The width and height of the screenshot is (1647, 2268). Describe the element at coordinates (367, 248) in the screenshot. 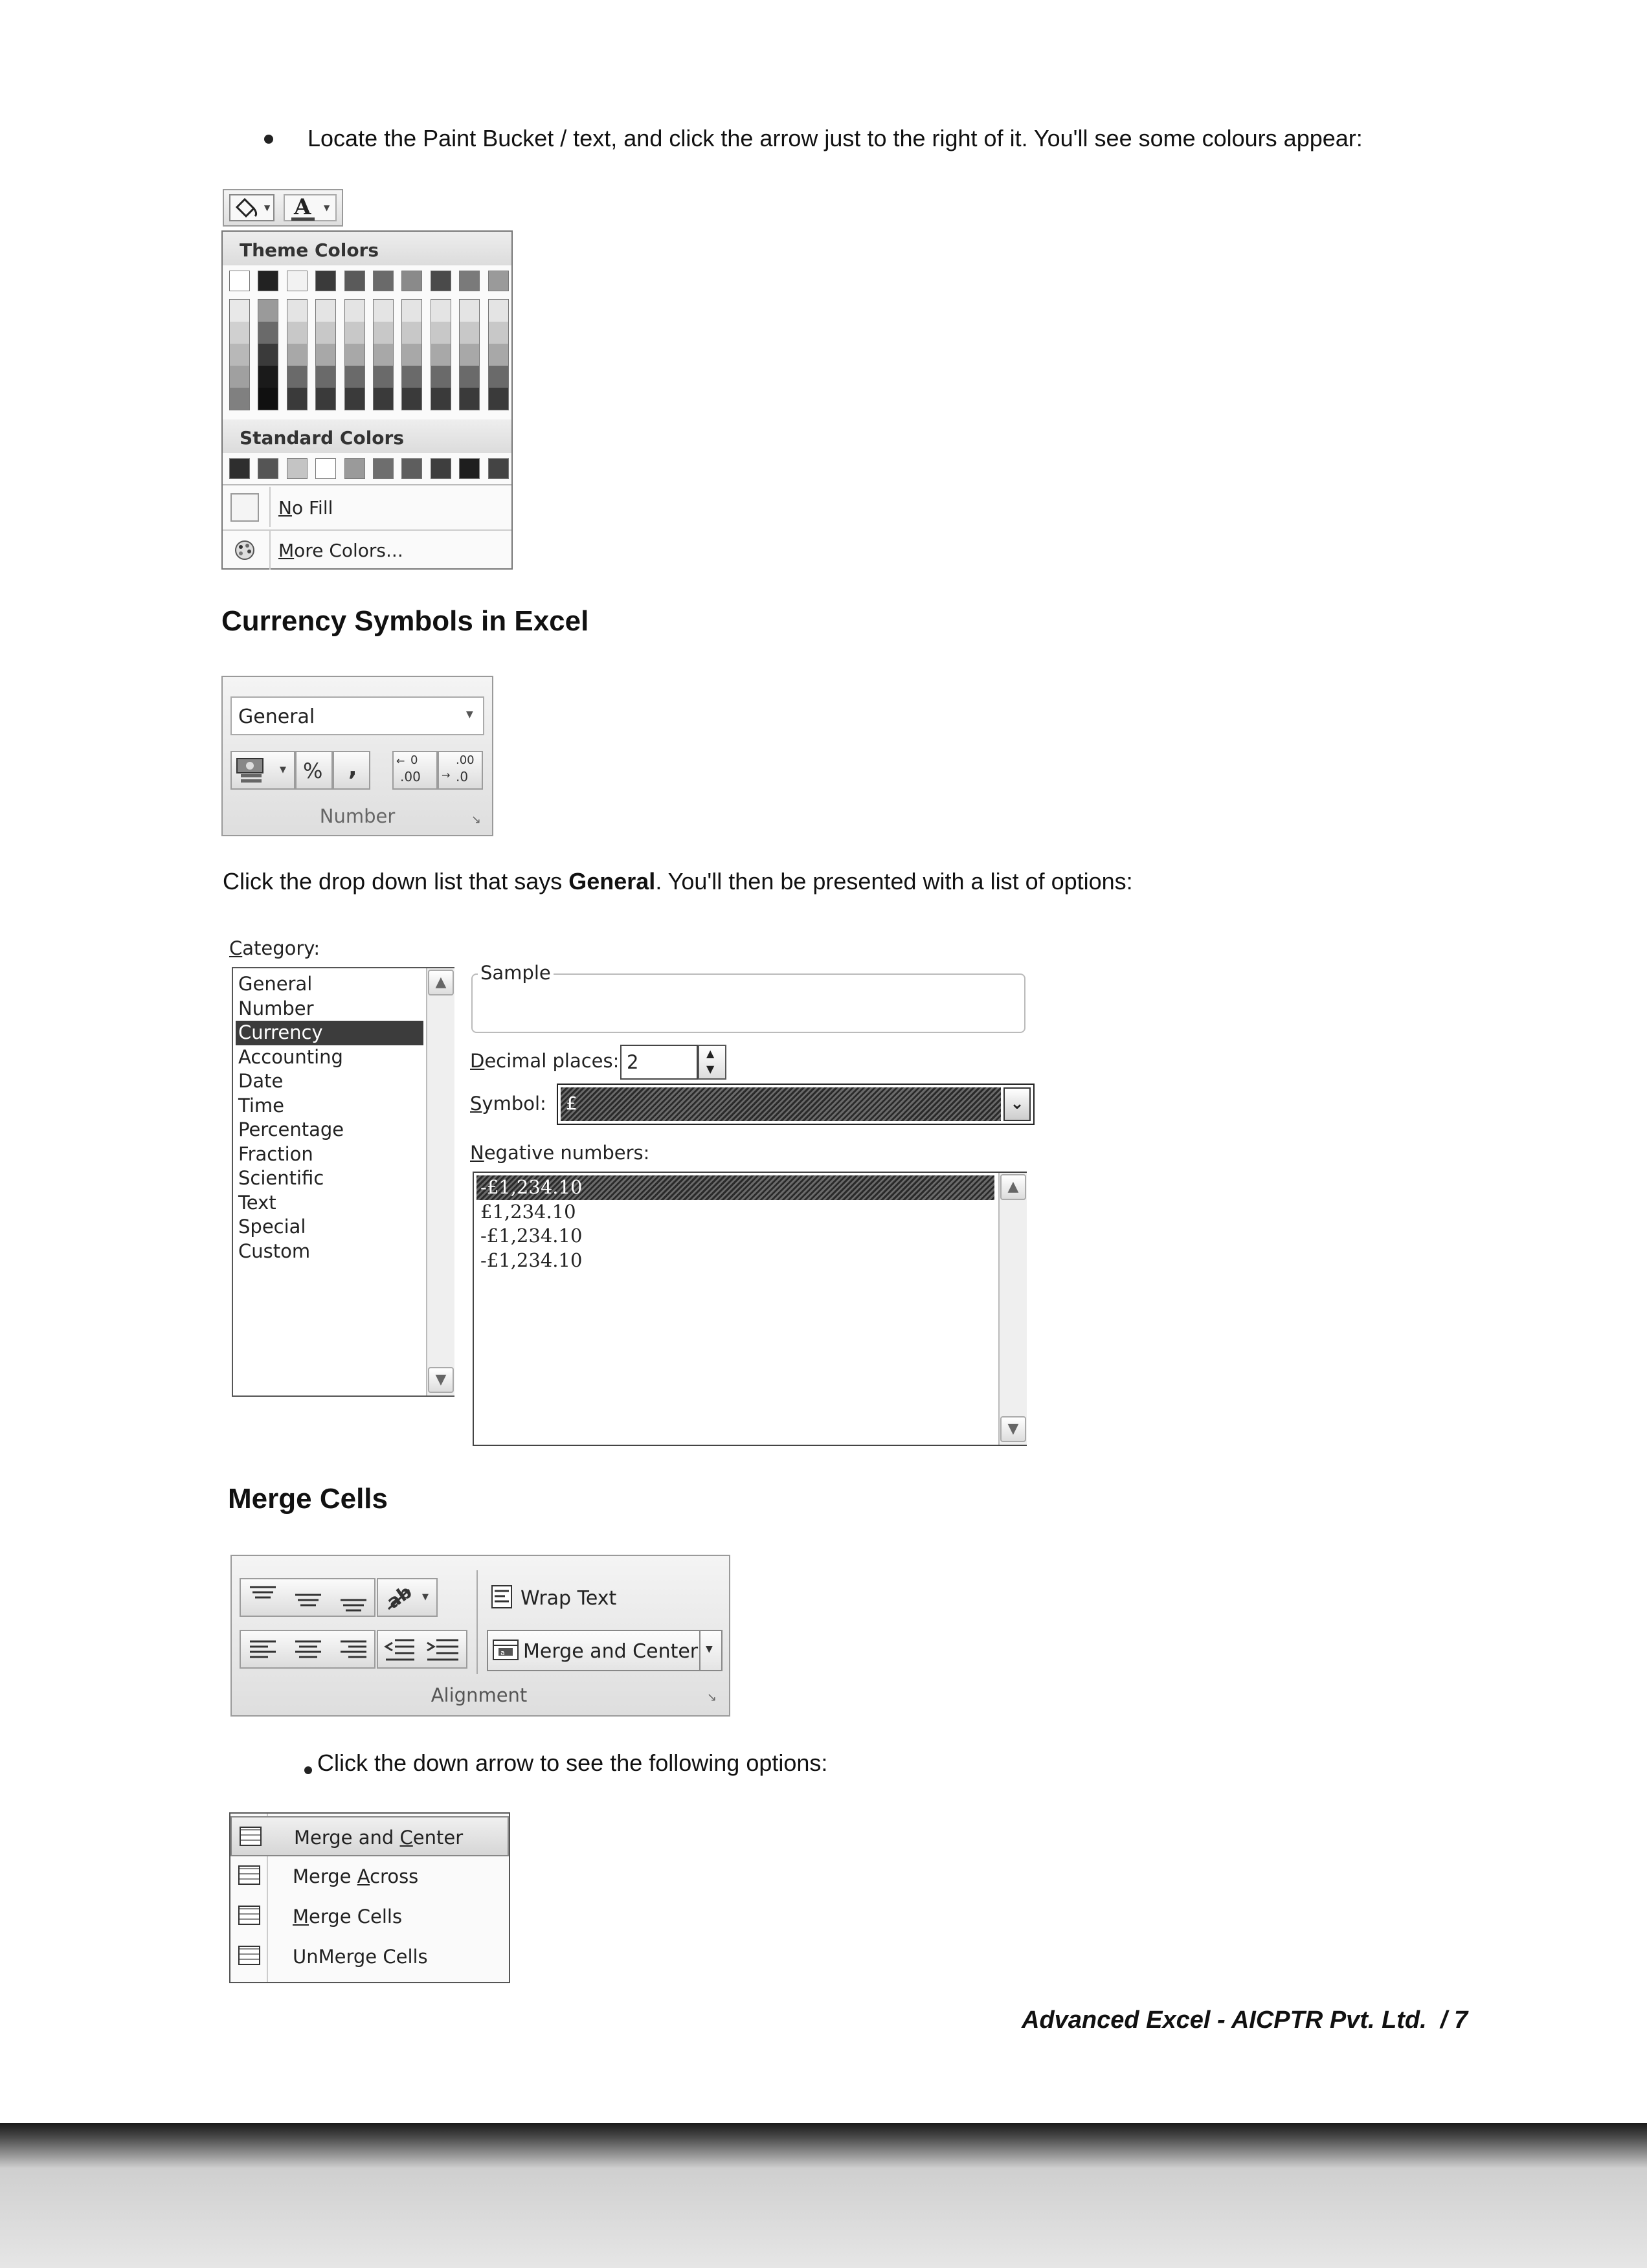

I see `theme-colors-header: Theme Colors` at that location.